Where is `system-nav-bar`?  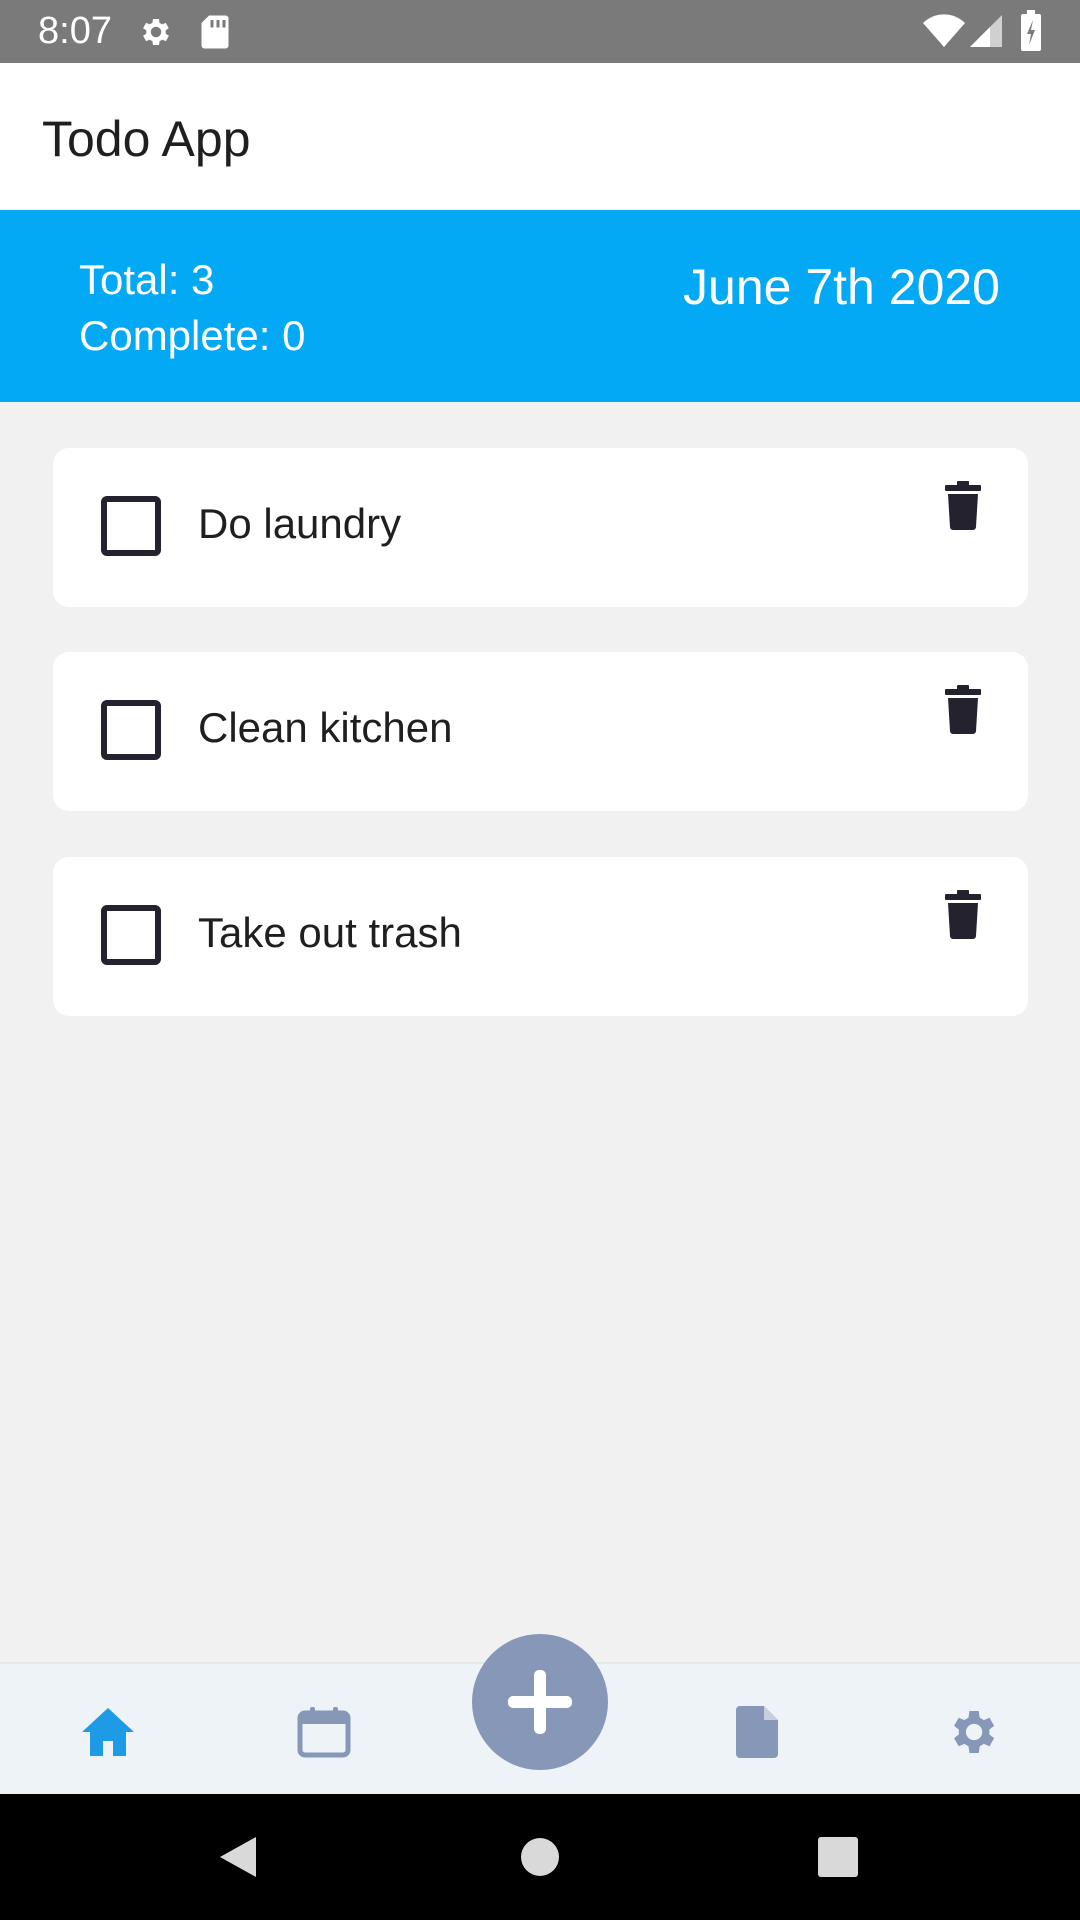
system-nav-bar is located at coordinates (540, 1857).